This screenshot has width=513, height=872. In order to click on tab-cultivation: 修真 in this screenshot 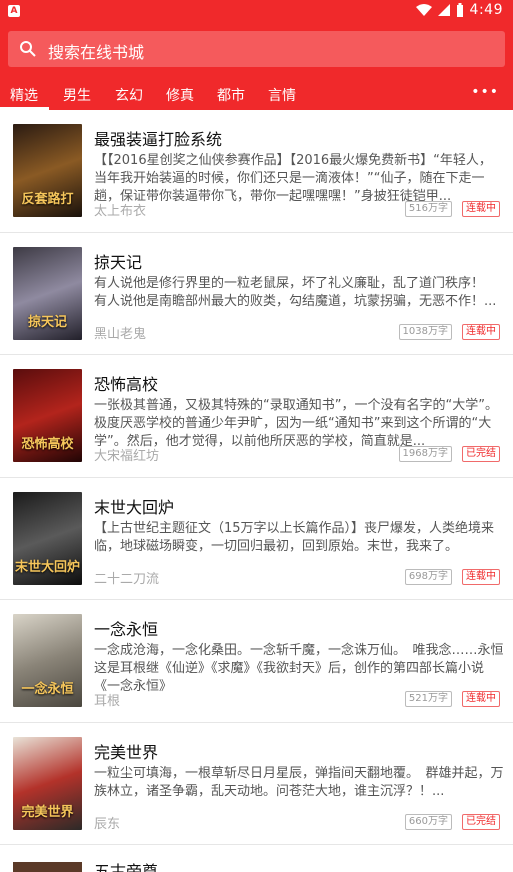, I will do `click(180, 95)`.